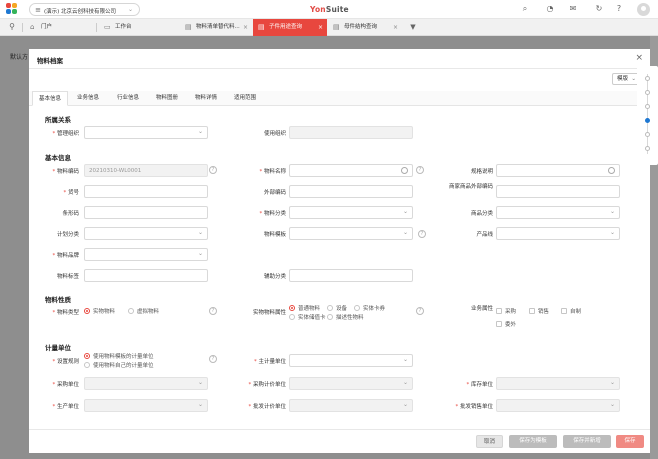 The image size is (658, 459). Describe the element at coordinates (351, 212) in the screenshot. I see `category-select: ⌄` at that location.